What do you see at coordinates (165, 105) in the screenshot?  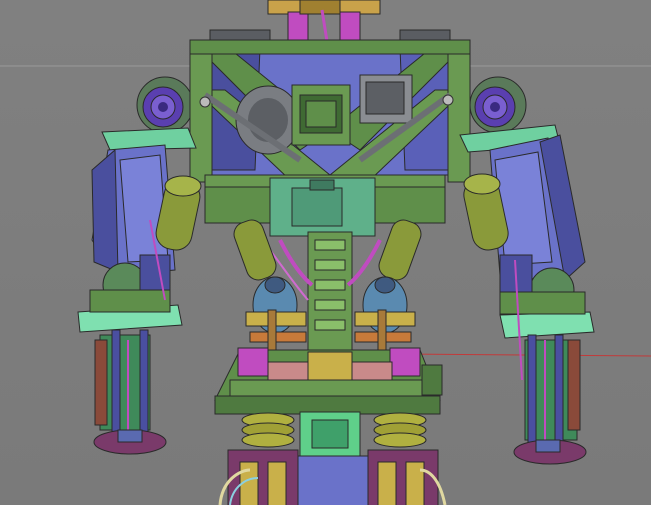 I see `left-shoulder-joint` at bounding box center [165, 105].